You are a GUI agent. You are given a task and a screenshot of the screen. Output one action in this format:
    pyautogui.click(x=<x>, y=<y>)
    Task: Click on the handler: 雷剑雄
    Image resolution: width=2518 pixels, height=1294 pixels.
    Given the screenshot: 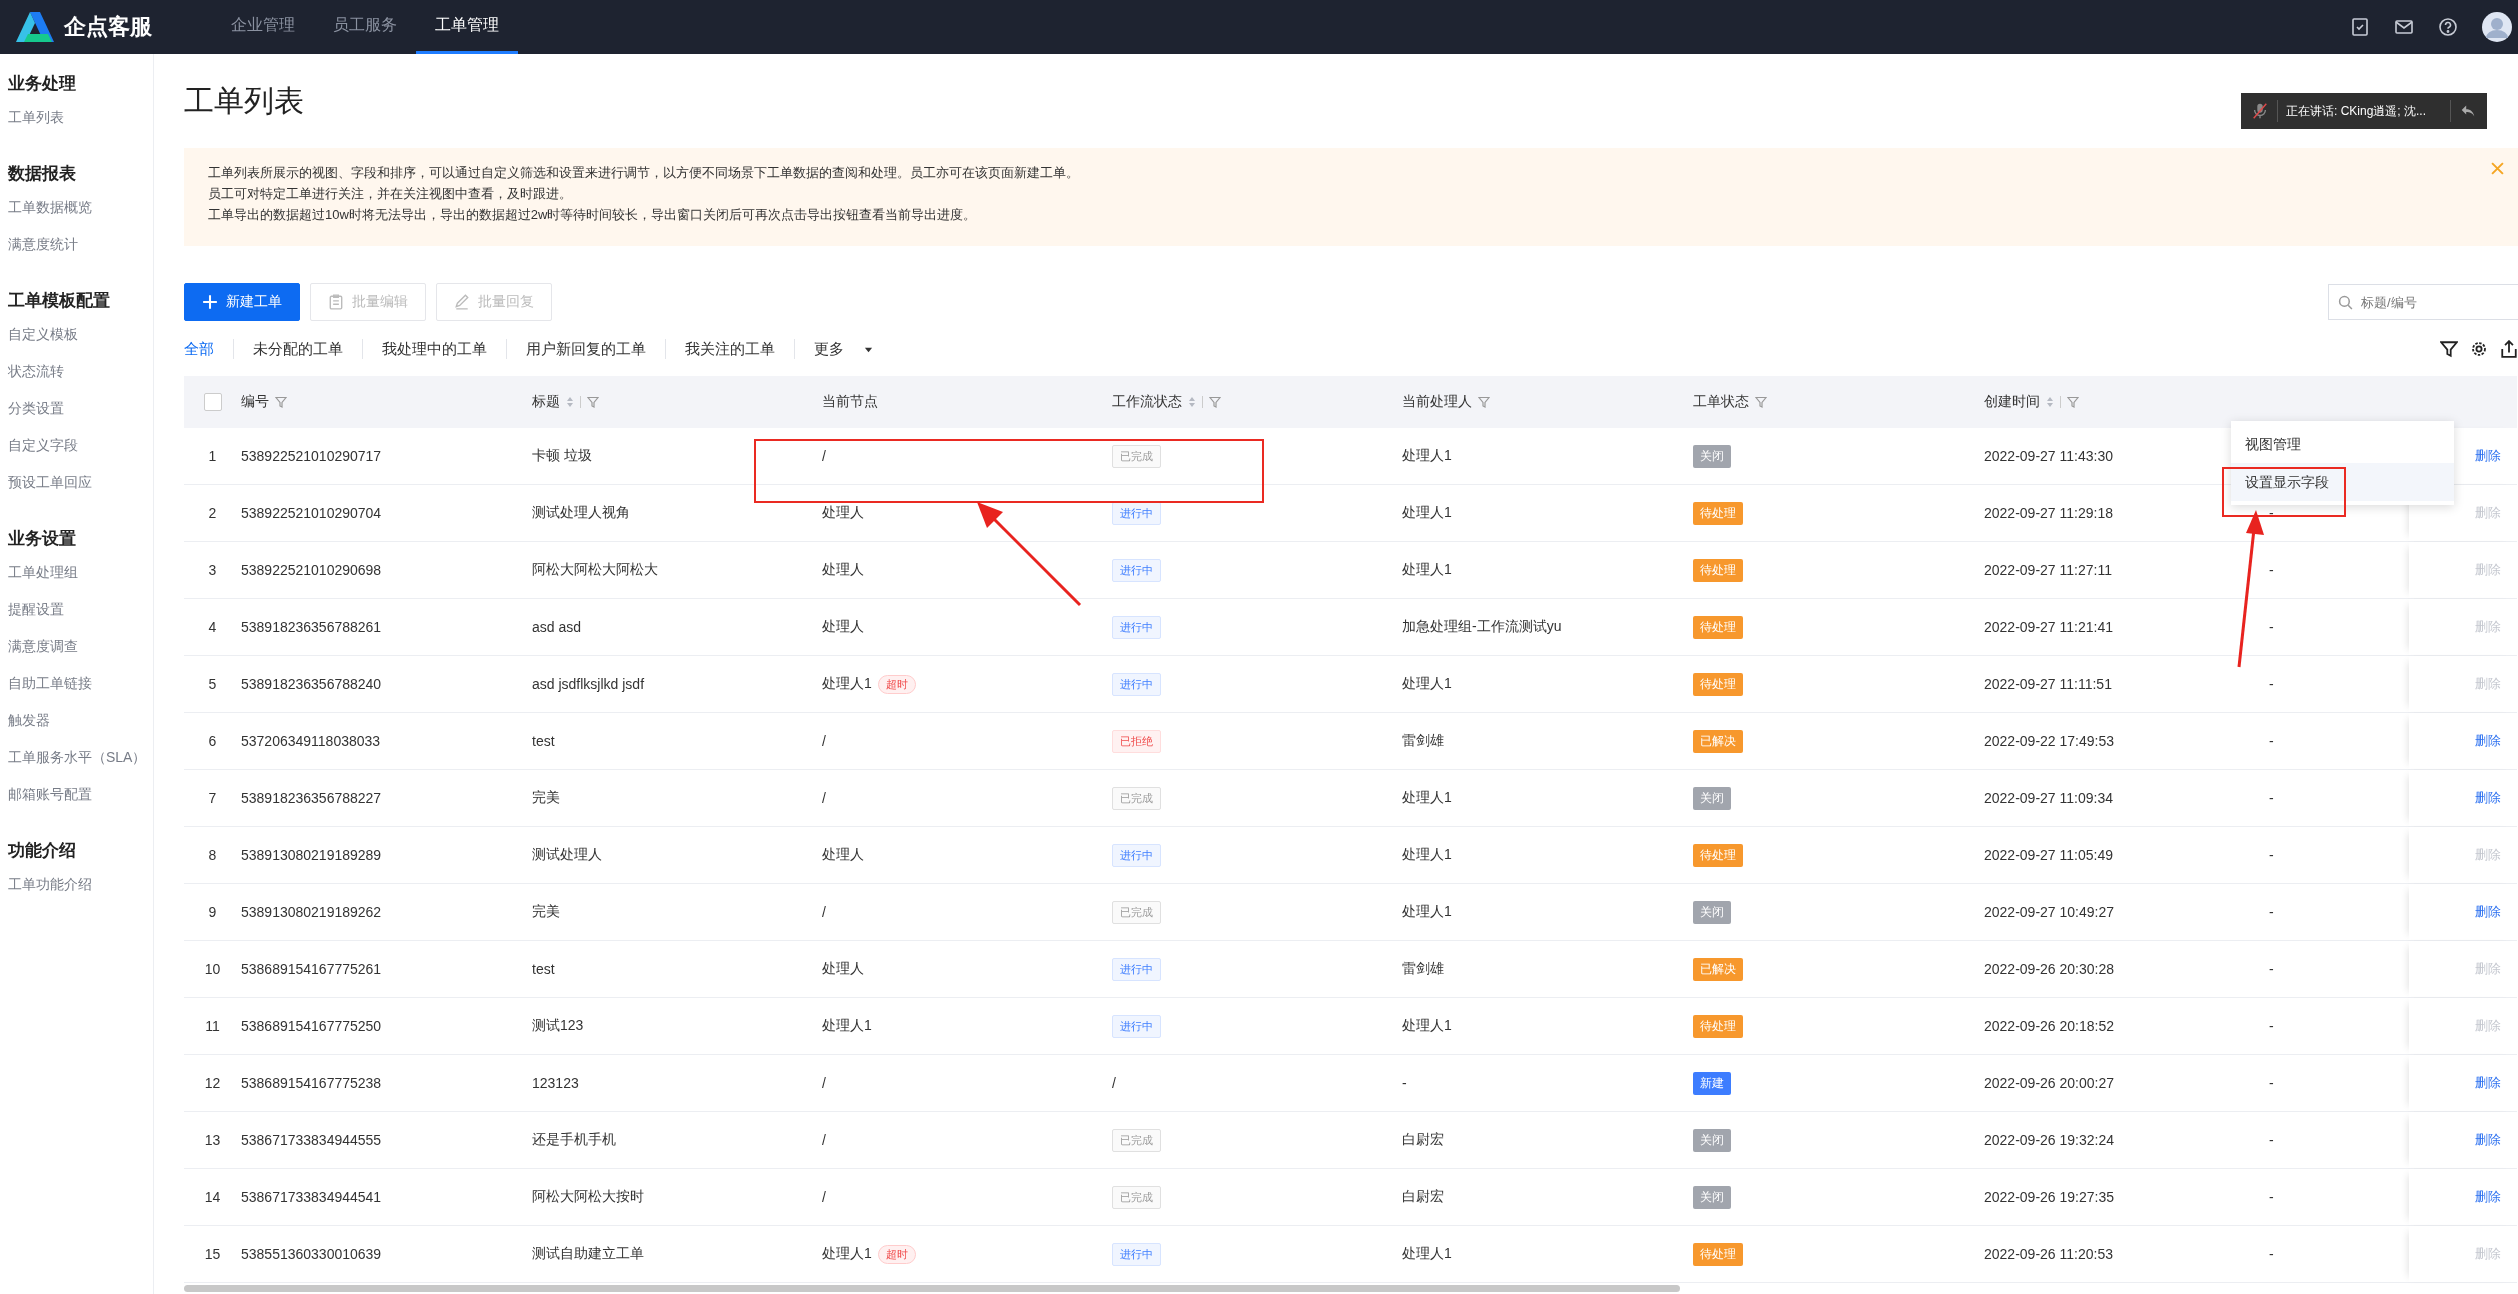 What is the action you would take?
    pyautogui.click(x=1423, y=969)
    